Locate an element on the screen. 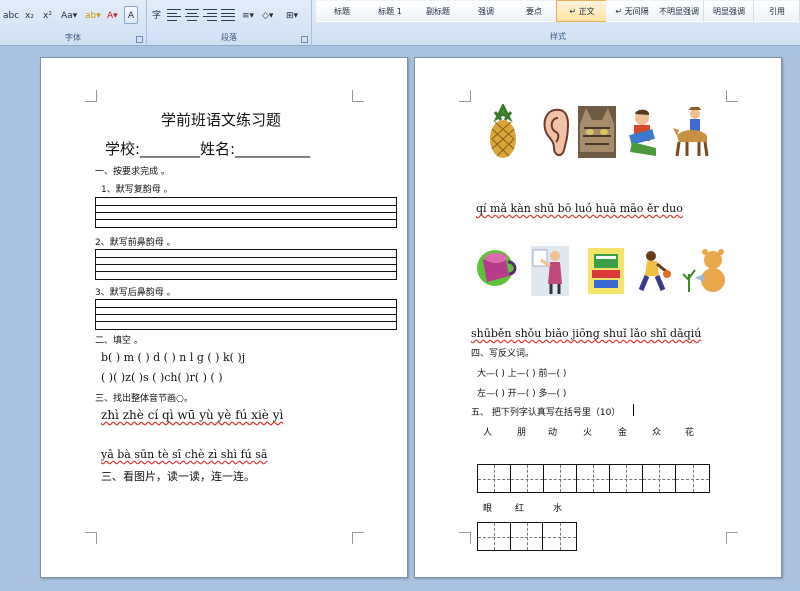 The image size is (800, 591). section-5-heading: 五、 把下列字认真写在括号里（10） is located at coordinates (546, 413).